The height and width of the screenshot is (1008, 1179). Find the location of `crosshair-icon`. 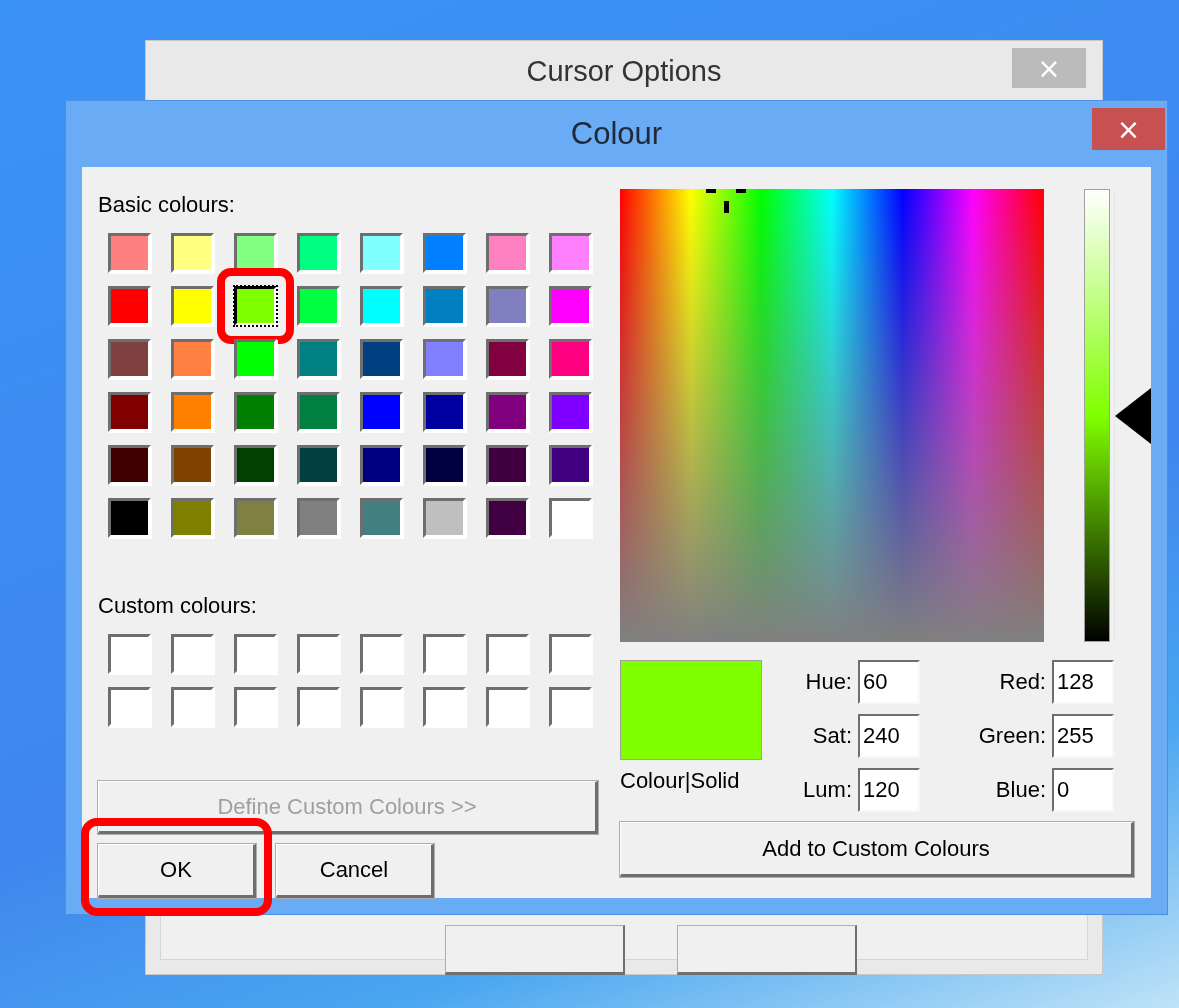

crosshair-icon is located at coordinates (726, 202).